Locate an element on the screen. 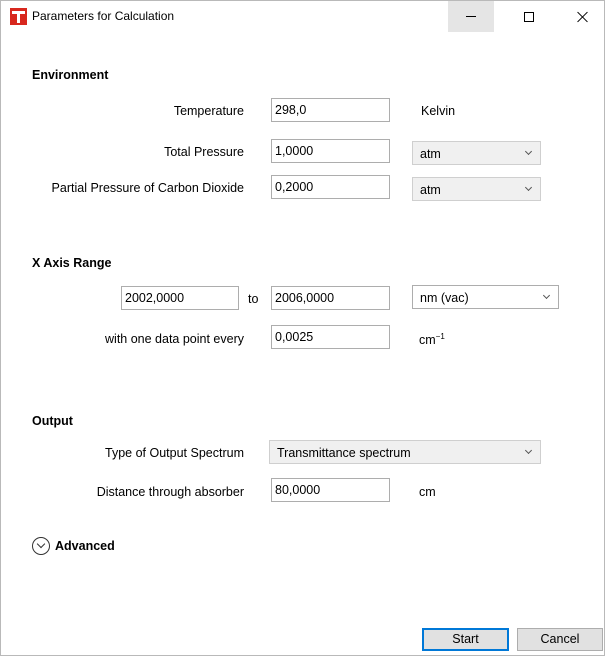 This screenshot has width=605, height=656. total-pressure-input: 1,0000 is located at coordinates (330, 151).